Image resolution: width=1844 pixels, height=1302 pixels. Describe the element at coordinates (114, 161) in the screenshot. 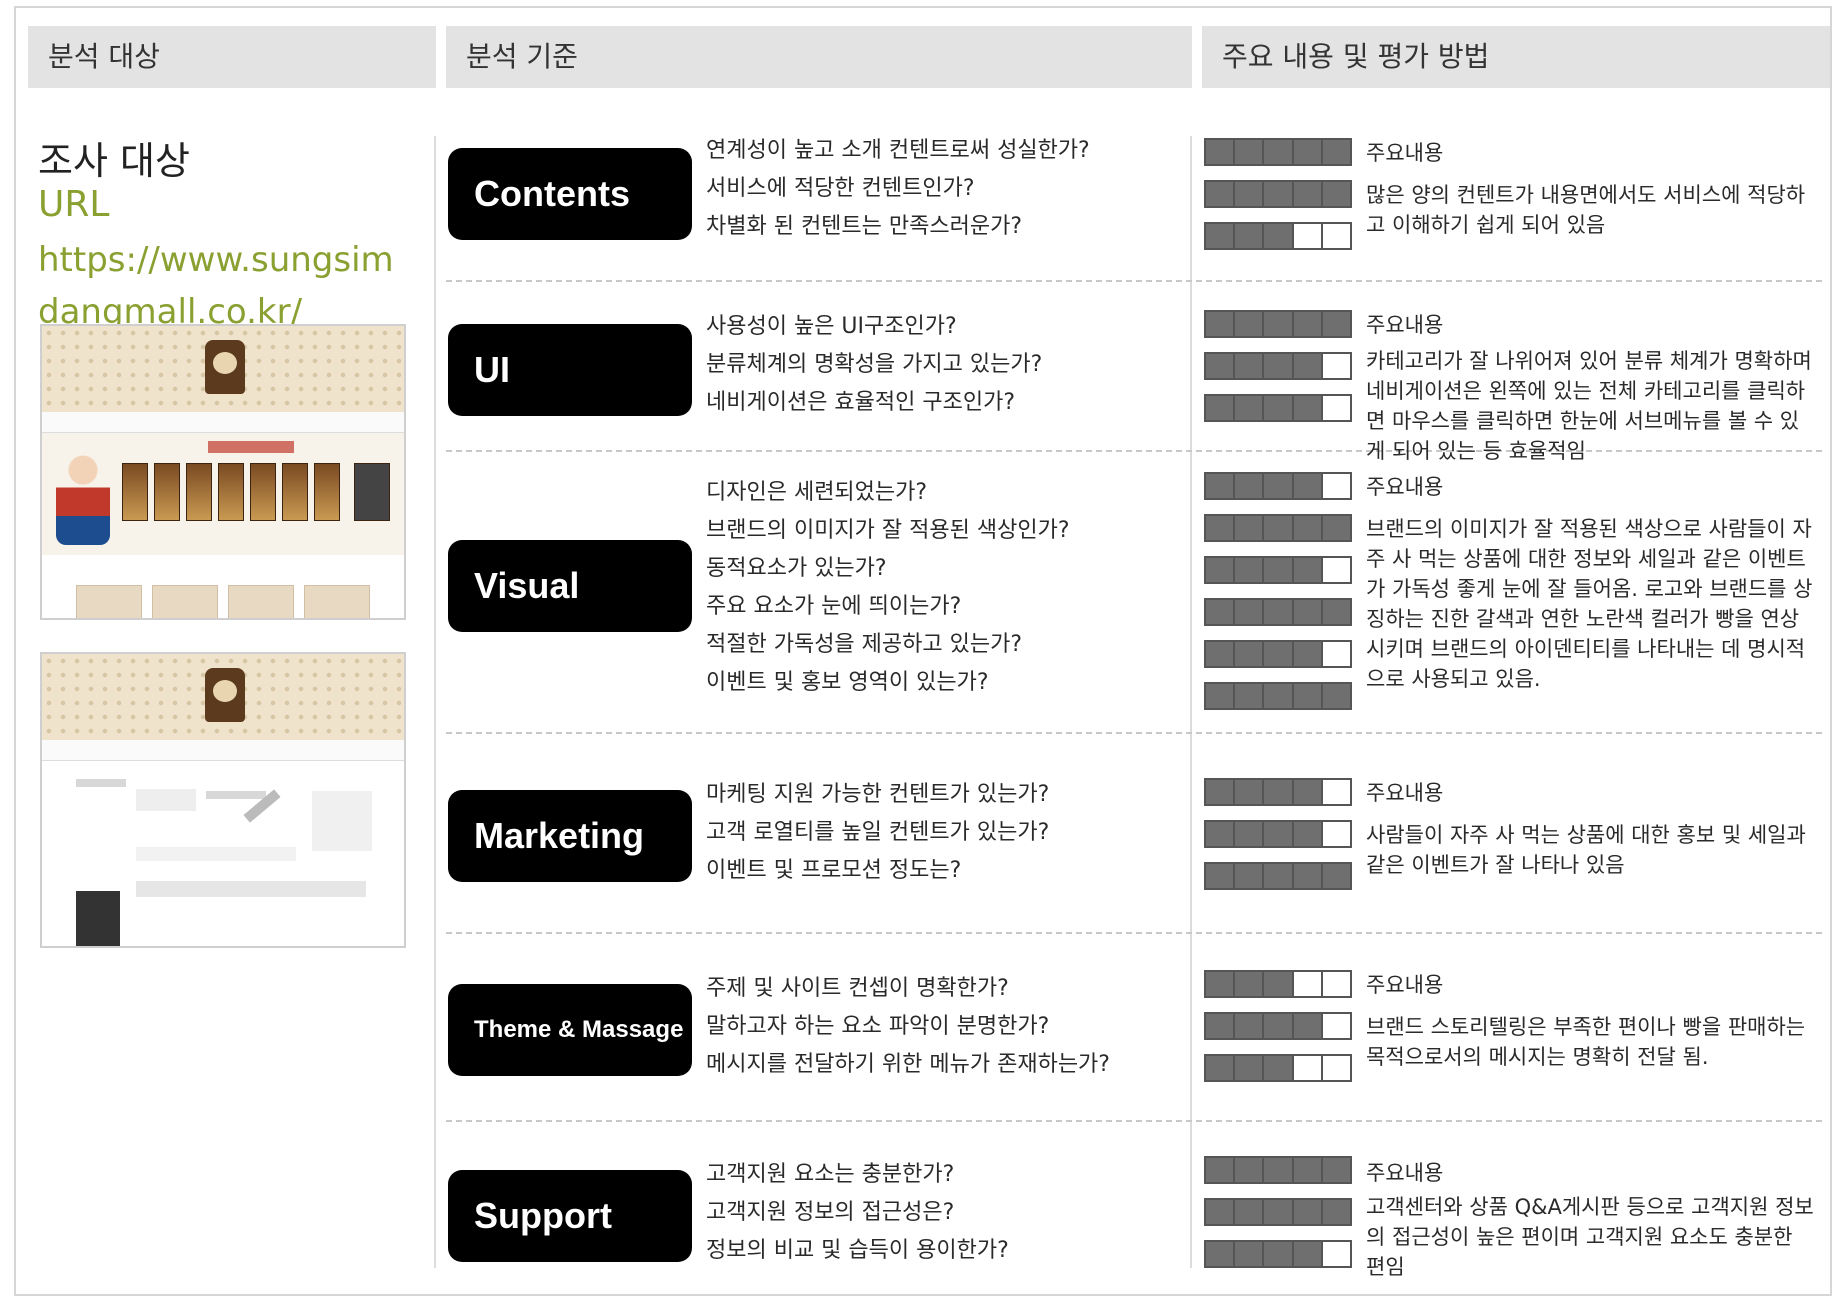

I see `subject-title: 조사 대상` at that location.